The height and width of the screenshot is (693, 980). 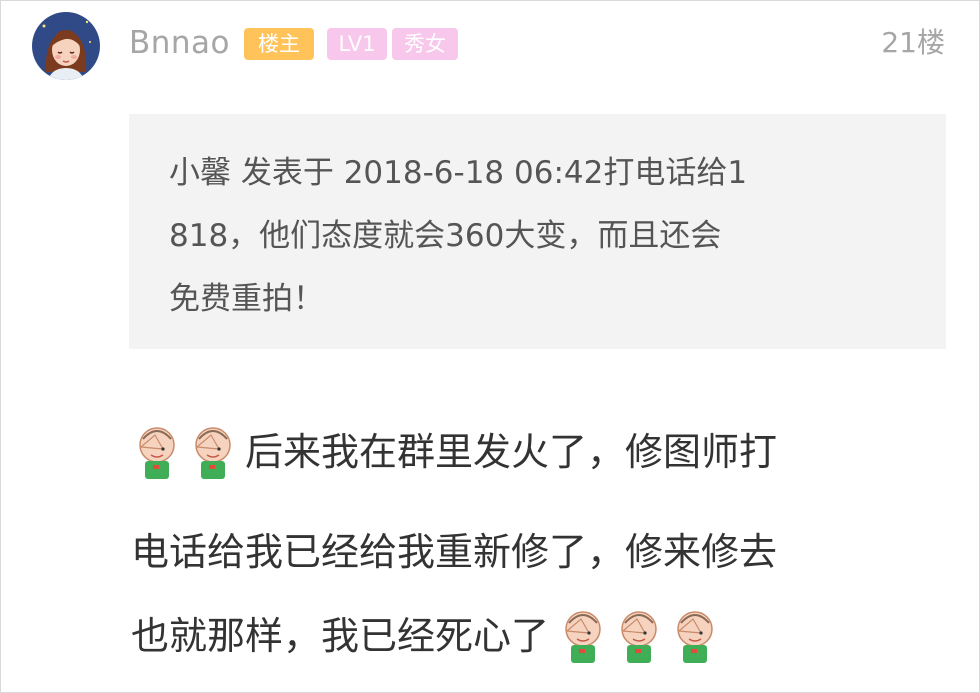 I want to click on content-line-1: 后来我在群里发火了，修图师打, so click(x=455, y=451).